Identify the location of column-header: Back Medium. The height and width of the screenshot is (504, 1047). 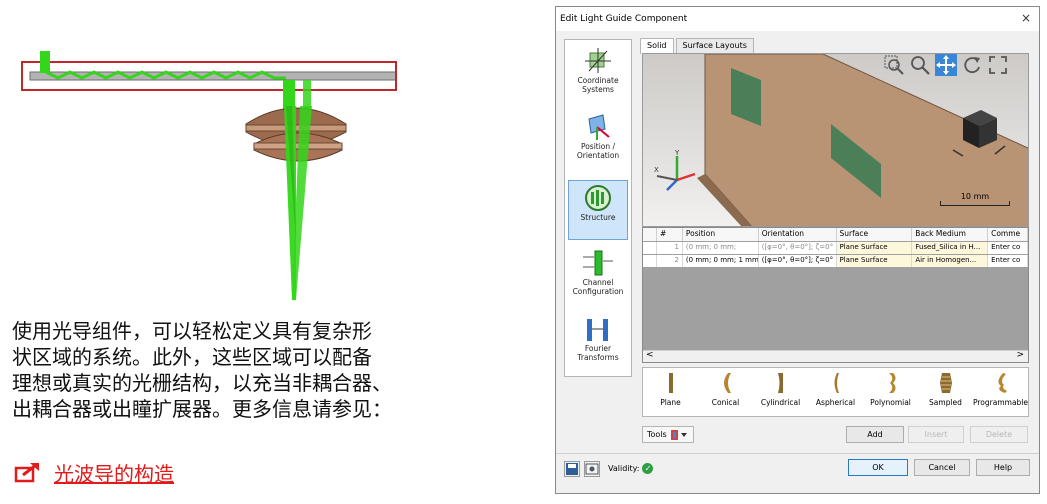
(950, 234).